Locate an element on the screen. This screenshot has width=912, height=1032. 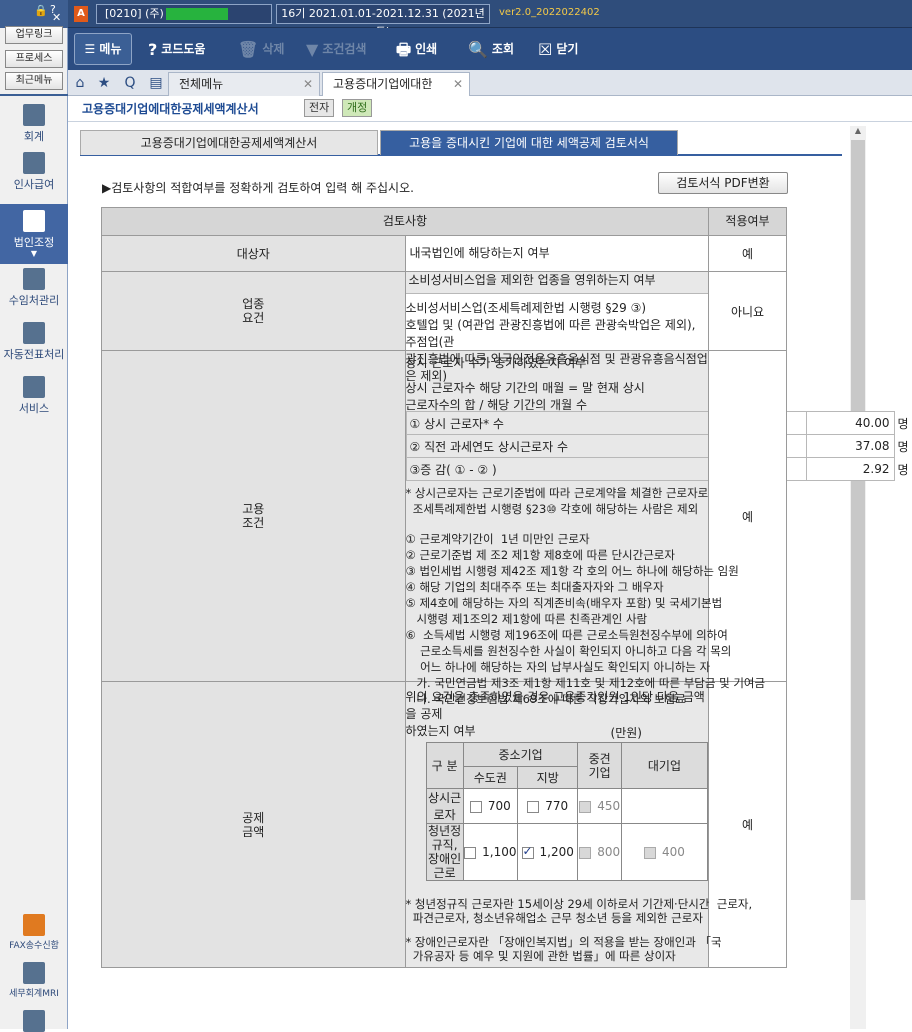
industry-answer: 아니요 is located at coordinates (747, 311).